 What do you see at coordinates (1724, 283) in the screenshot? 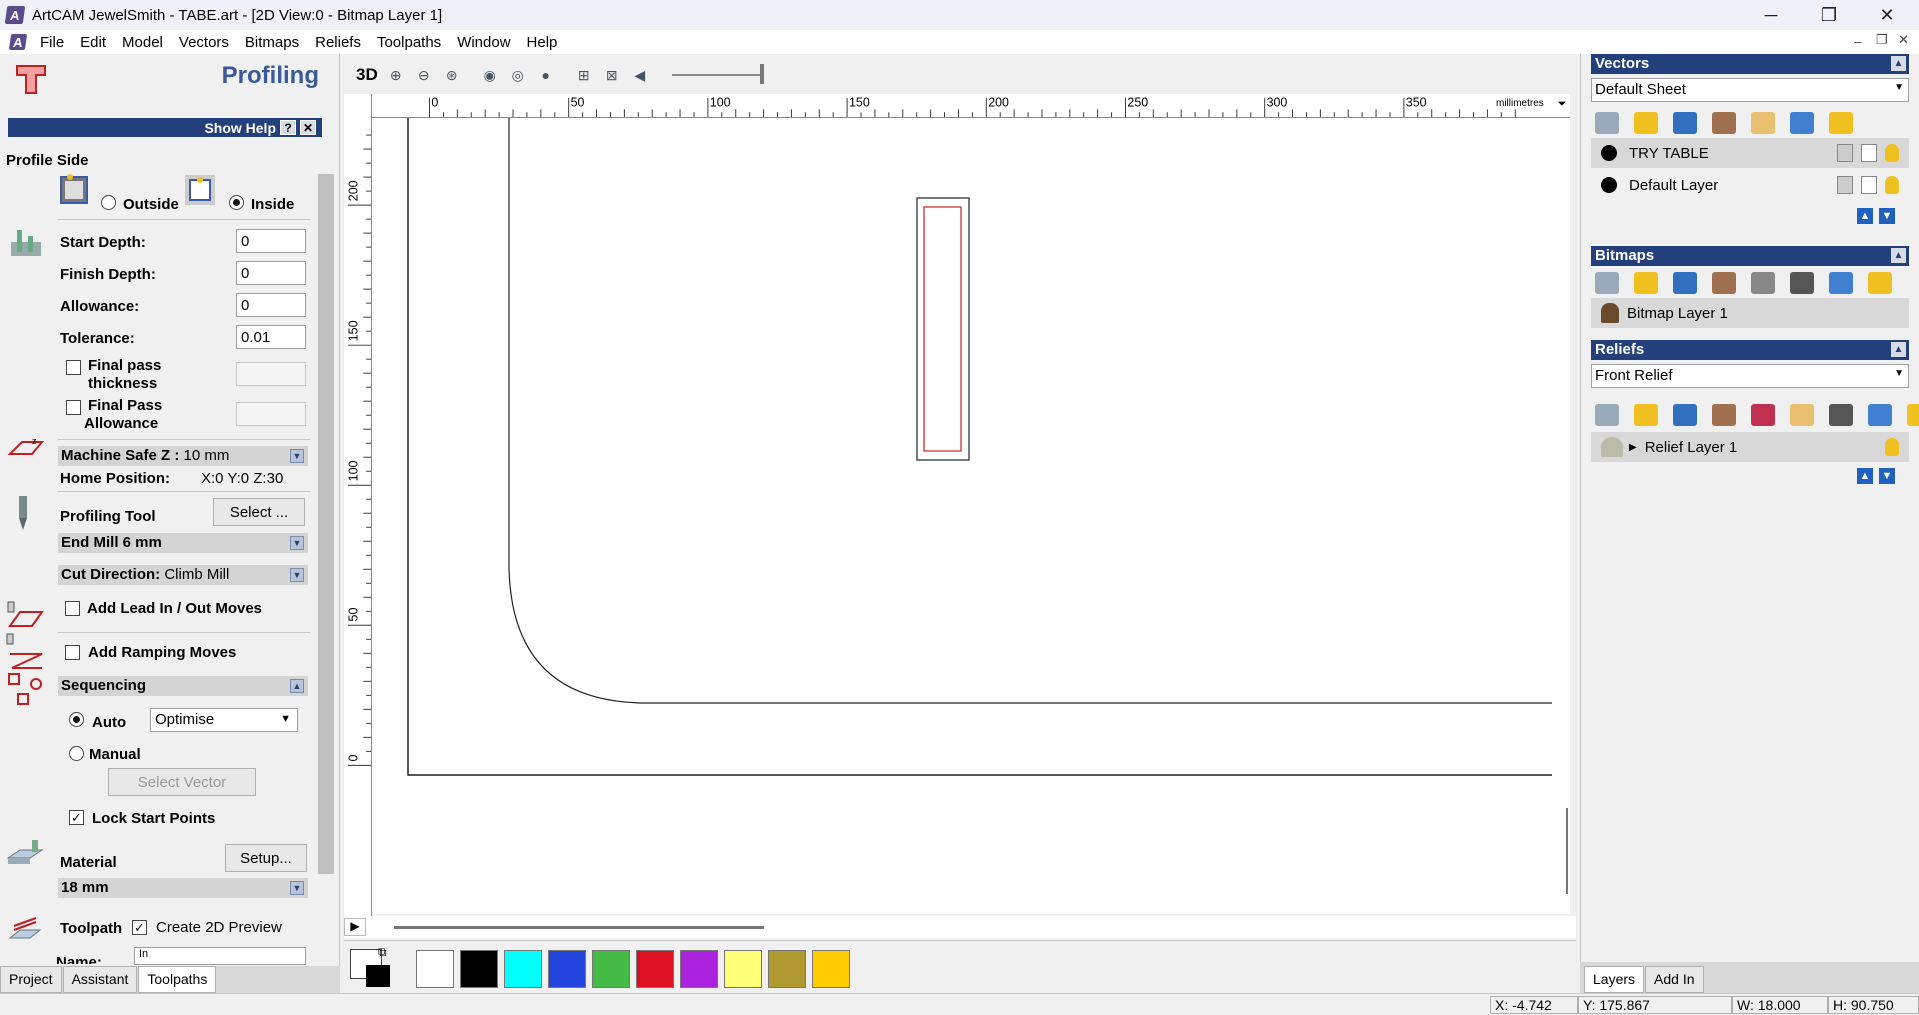
I see `paste-bitmap-icon` at bounding box center [1724, 283].